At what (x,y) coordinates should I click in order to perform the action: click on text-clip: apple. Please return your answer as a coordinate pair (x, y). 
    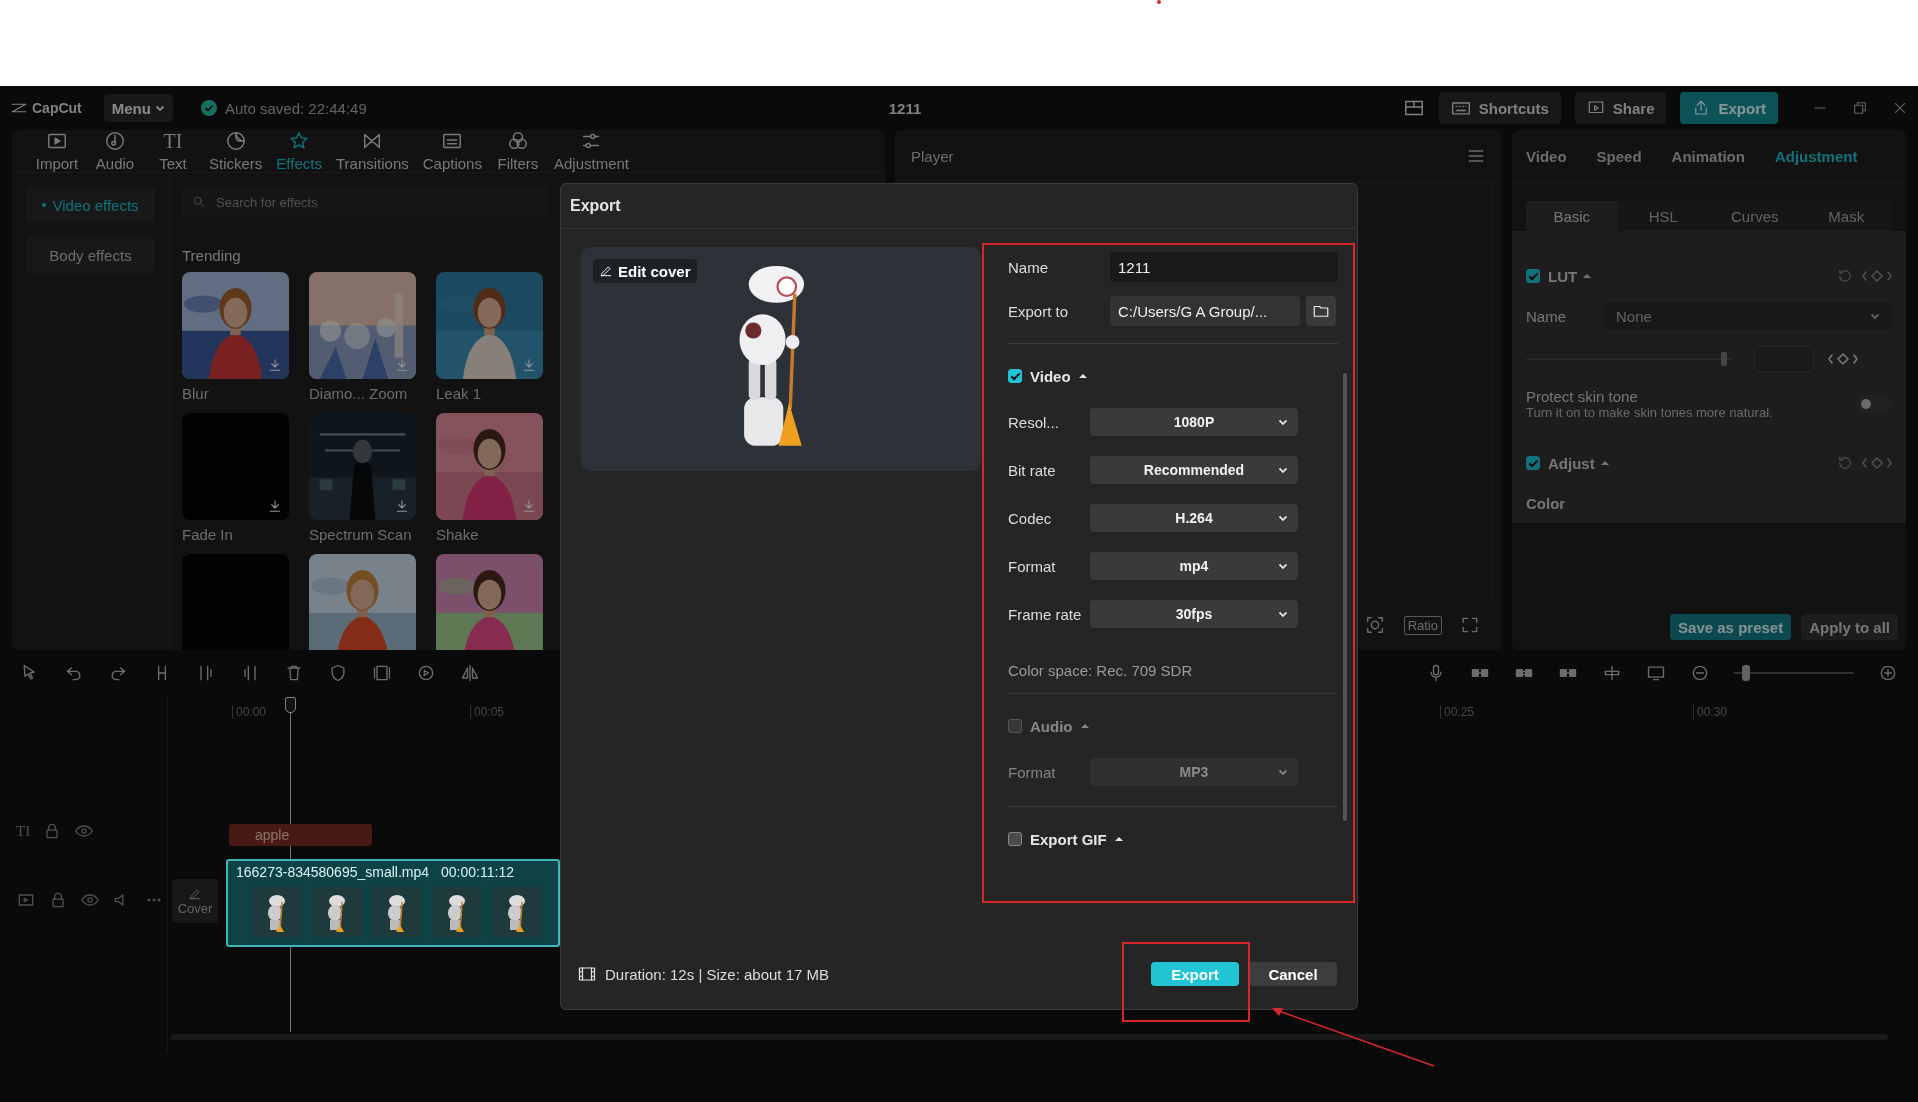
    Looking at the image, I should click on (300, 835).